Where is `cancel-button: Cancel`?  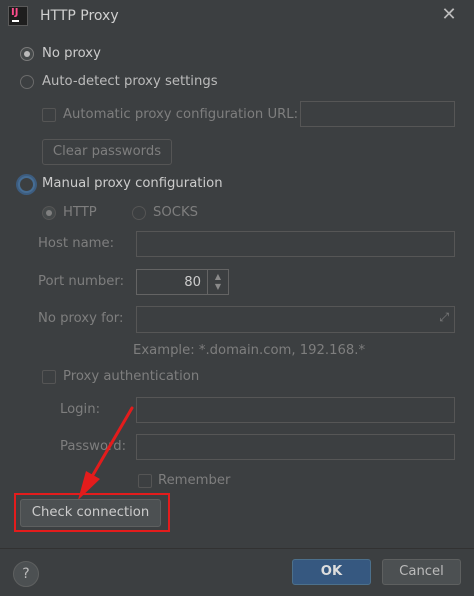
cancel-button: Cancel is located at coordinates (421, 572).